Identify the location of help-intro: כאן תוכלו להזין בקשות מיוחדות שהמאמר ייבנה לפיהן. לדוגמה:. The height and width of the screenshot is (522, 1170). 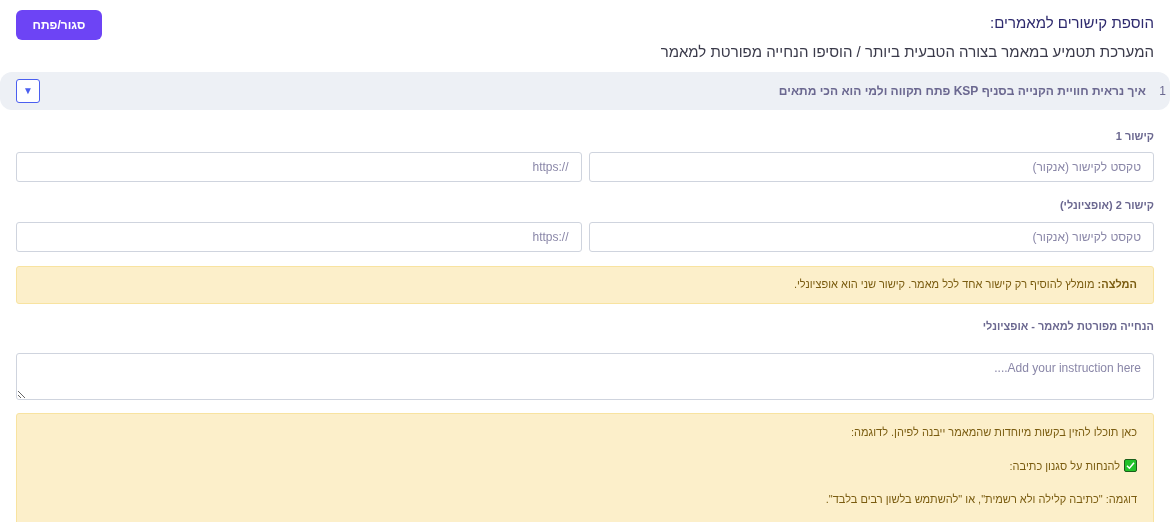
(993, 432).